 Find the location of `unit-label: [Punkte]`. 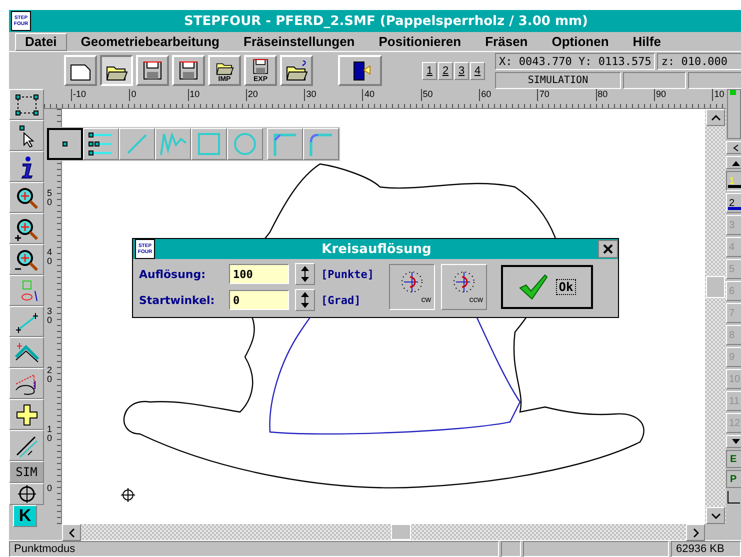

unit-label: [Punkte] is located at coordinates (348, 274).